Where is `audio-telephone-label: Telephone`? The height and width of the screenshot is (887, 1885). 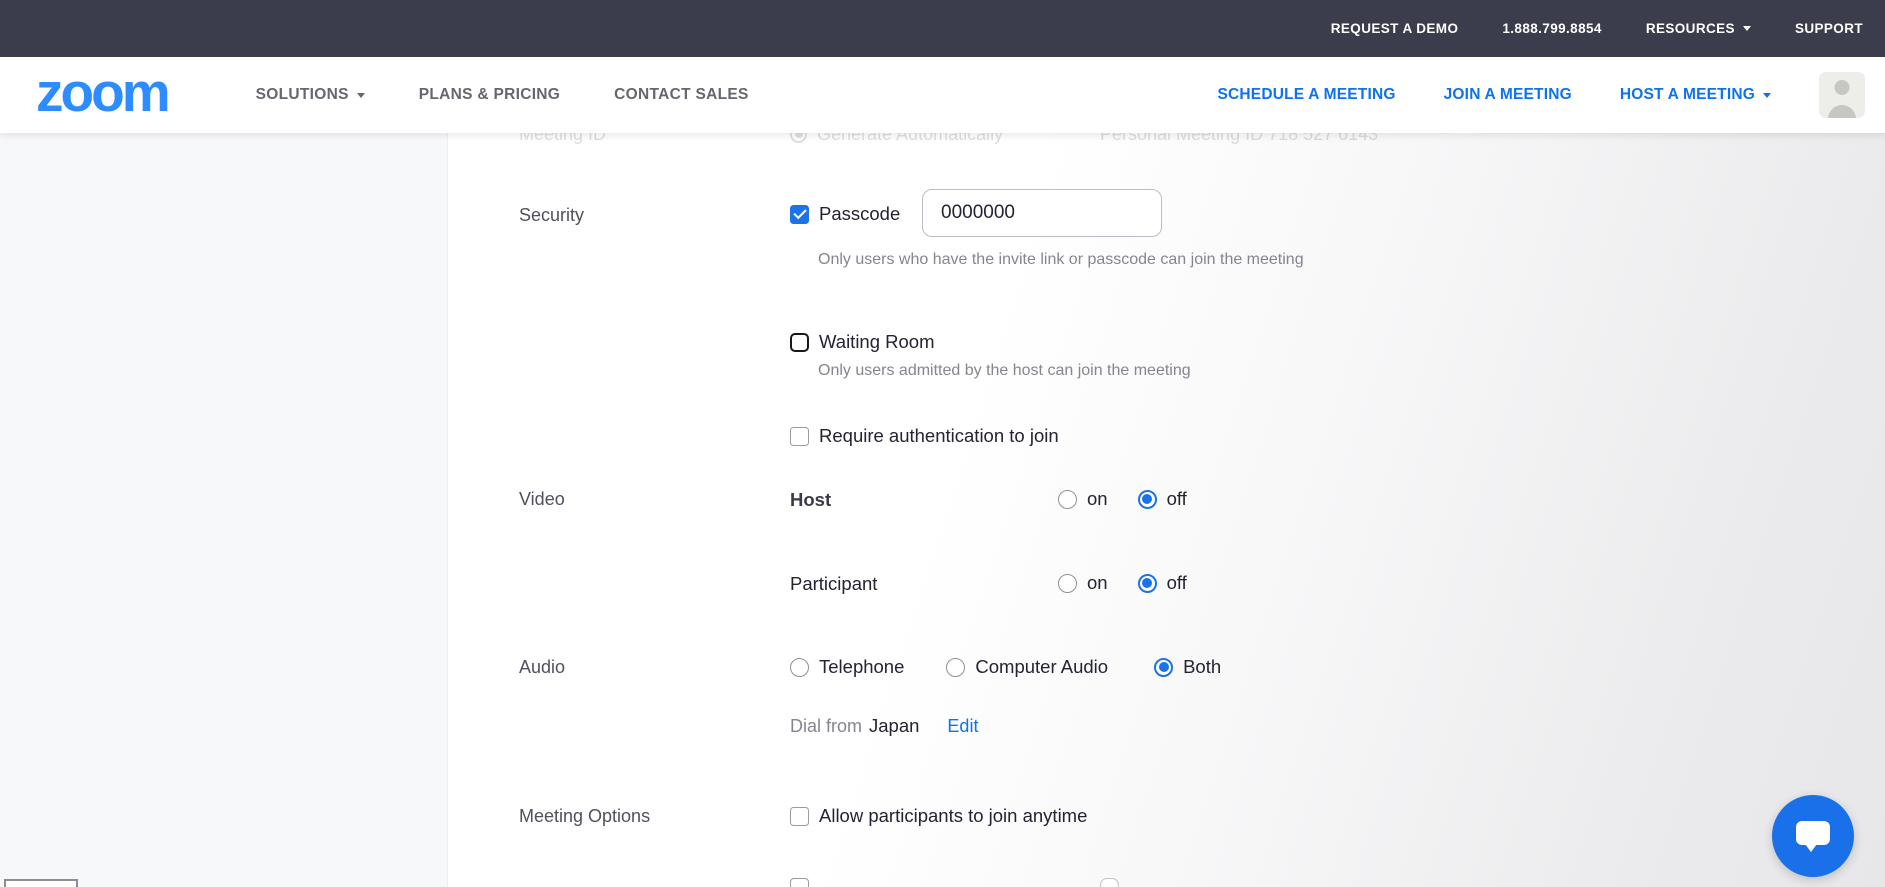 audio-telephone-label: Telephone is located at coordinates (862, 666).